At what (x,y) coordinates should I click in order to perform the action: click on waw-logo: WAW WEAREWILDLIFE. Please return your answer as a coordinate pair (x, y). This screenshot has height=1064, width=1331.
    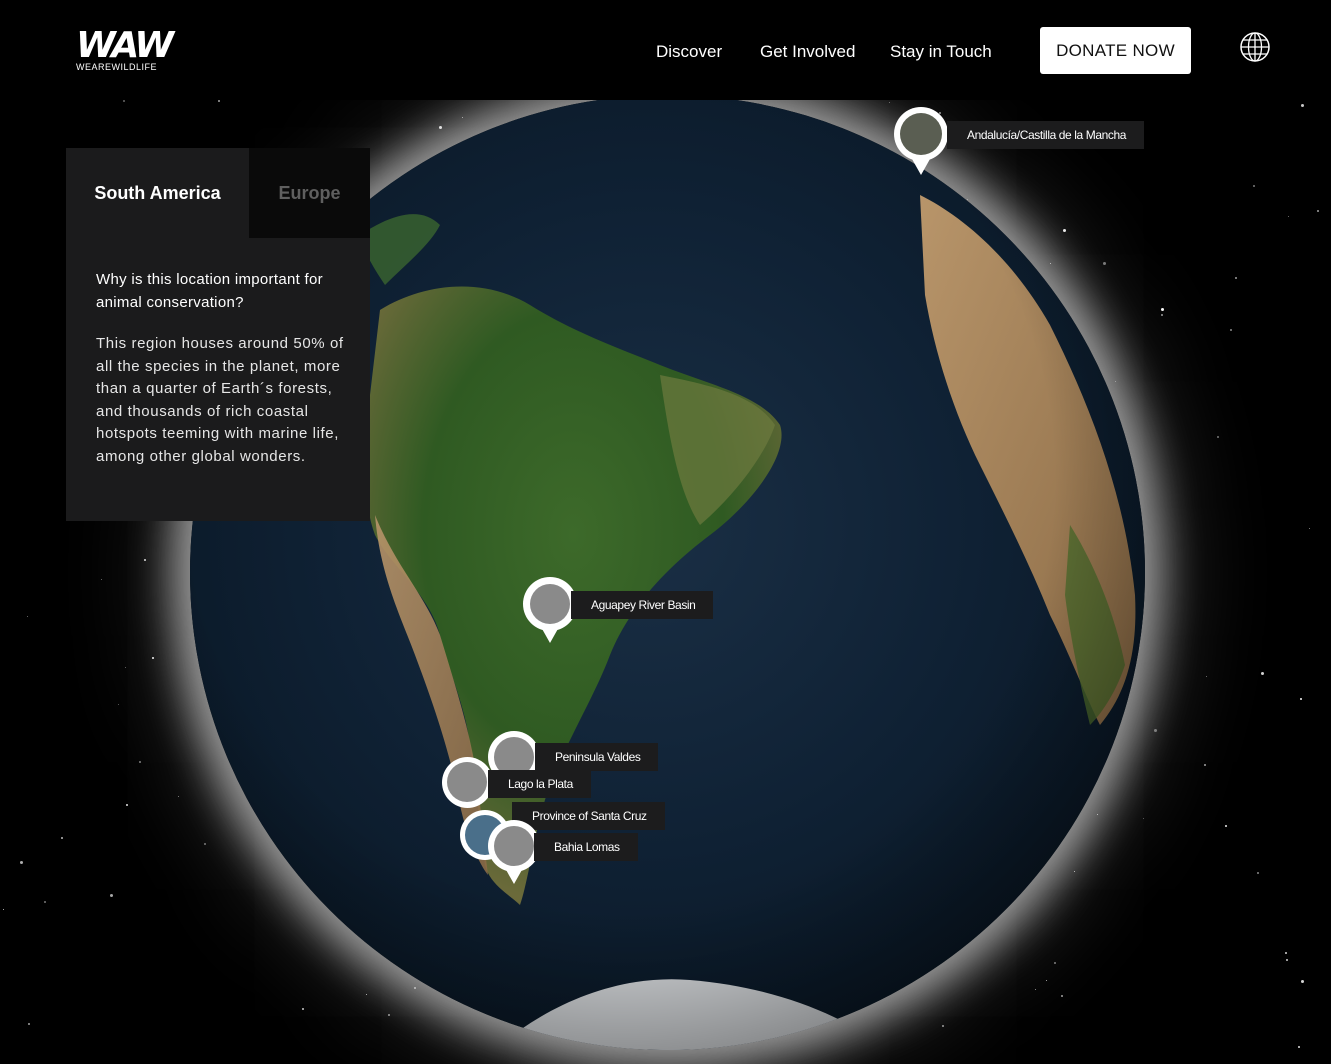
    Looking at the image, I should click on (127, 49).